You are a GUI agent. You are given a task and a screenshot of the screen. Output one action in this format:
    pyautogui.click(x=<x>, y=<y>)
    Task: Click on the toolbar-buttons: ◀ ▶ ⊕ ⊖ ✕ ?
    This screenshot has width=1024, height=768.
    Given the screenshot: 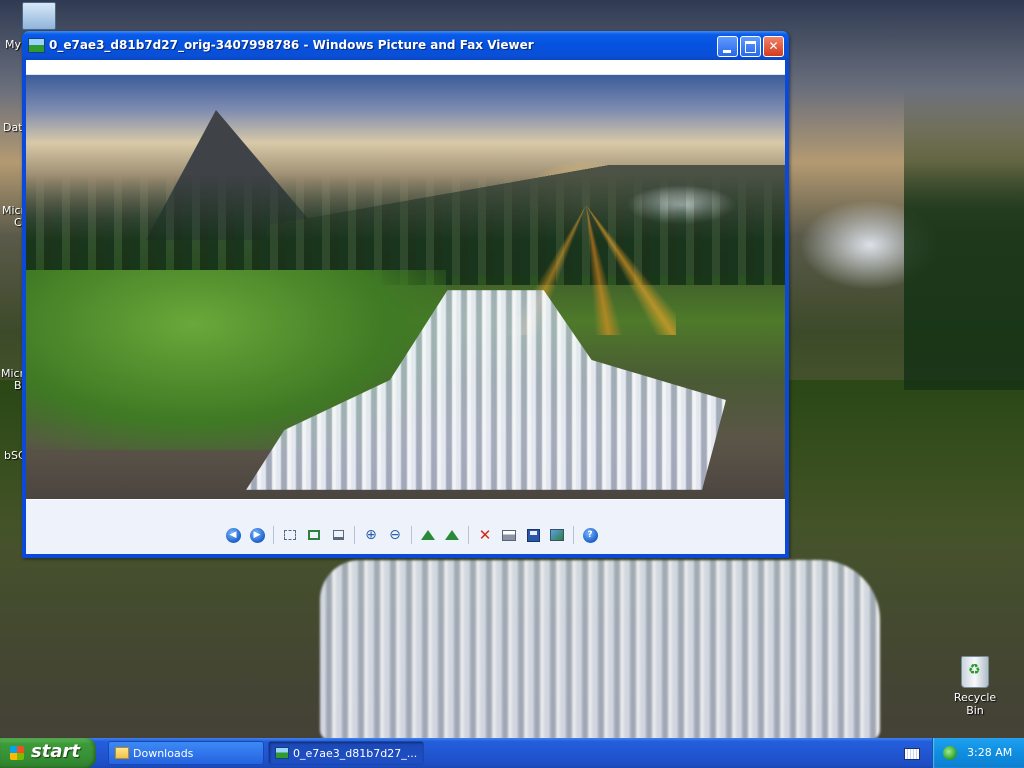 What is the action you would take?
    pyautogui.click(x=411, y=535)
    